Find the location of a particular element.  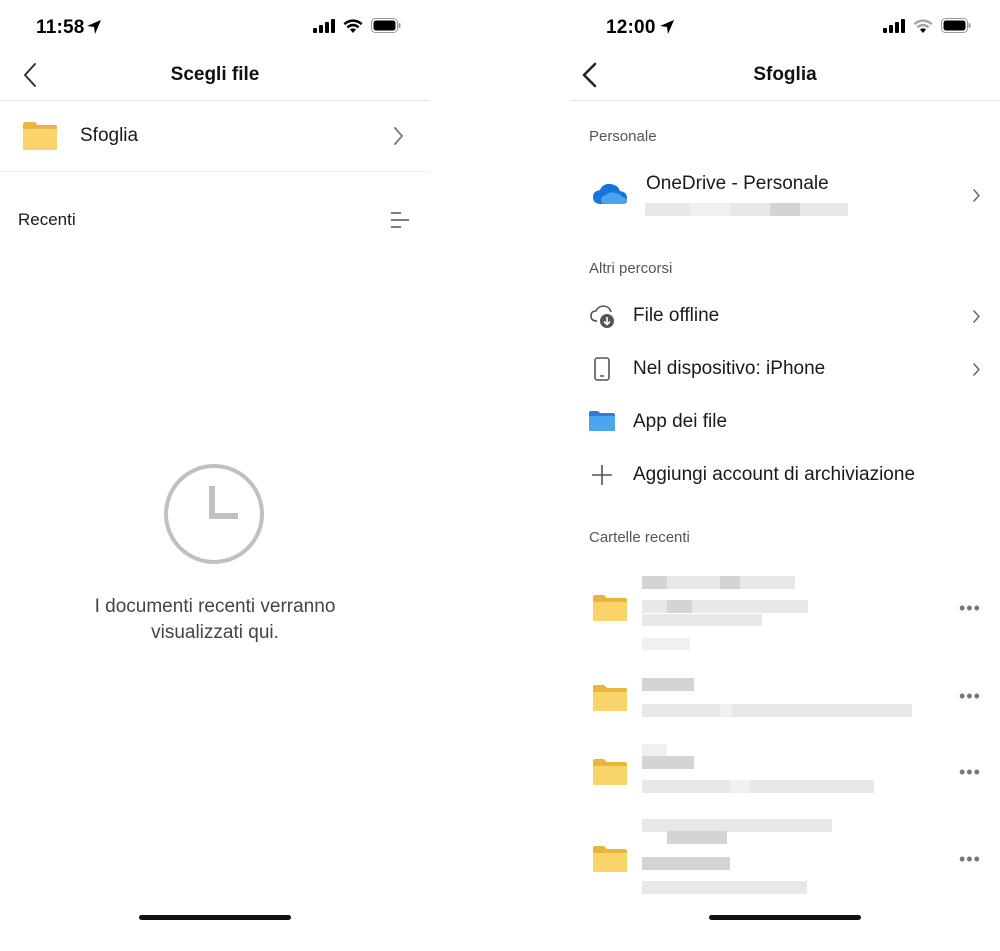

files-app-label: App dei file is located at coordinates (680, 421).